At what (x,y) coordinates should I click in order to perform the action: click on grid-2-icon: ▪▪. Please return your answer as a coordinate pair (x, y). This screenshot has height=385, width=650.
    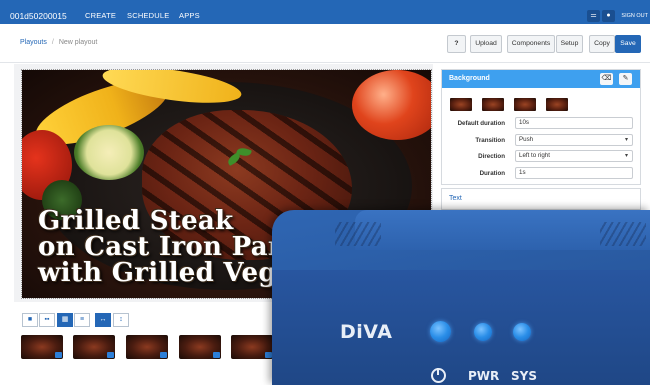
    Looking at the image, I should click on (47, 320).